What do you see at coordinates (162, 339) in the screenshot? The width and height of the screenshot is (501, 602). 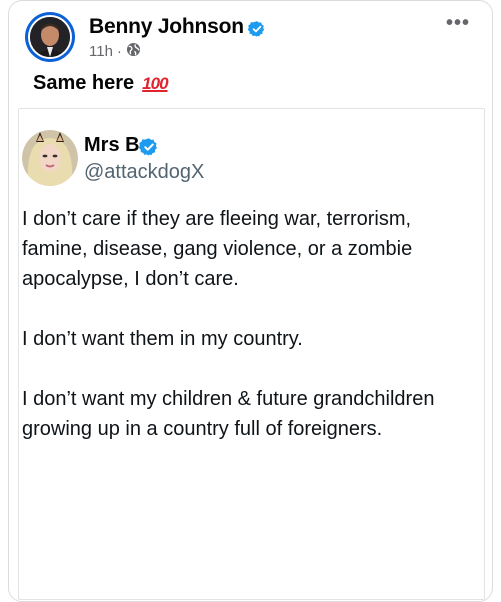 I see `tweet-paragraph: I don’t want them in my country.` at bounding box center [162, 339].